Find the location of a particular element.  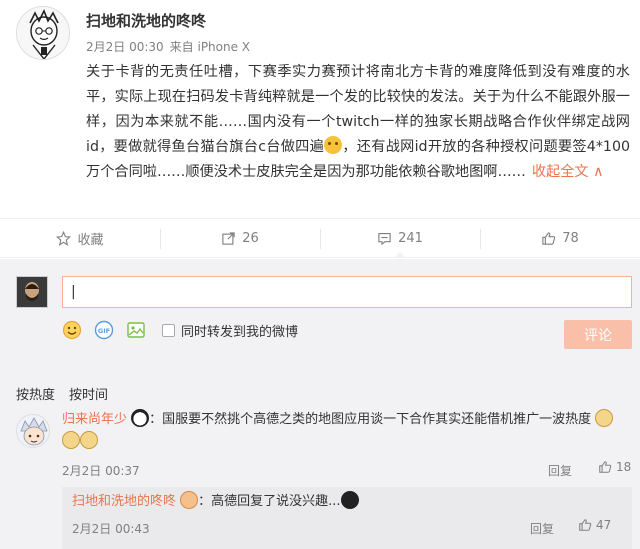

gif-button: GIF is located at coordinates (104, 330).